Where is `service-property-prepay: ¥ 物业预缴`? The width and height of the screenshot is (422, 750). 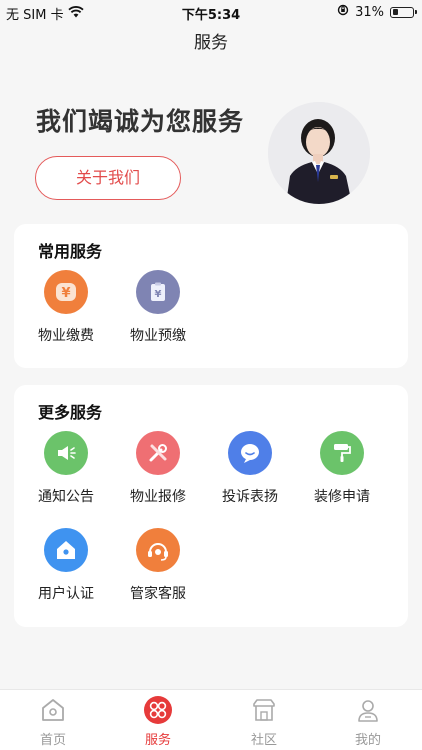
service-property-prepay: ¥ 物业预缴 is located at coordinates (158, 307).